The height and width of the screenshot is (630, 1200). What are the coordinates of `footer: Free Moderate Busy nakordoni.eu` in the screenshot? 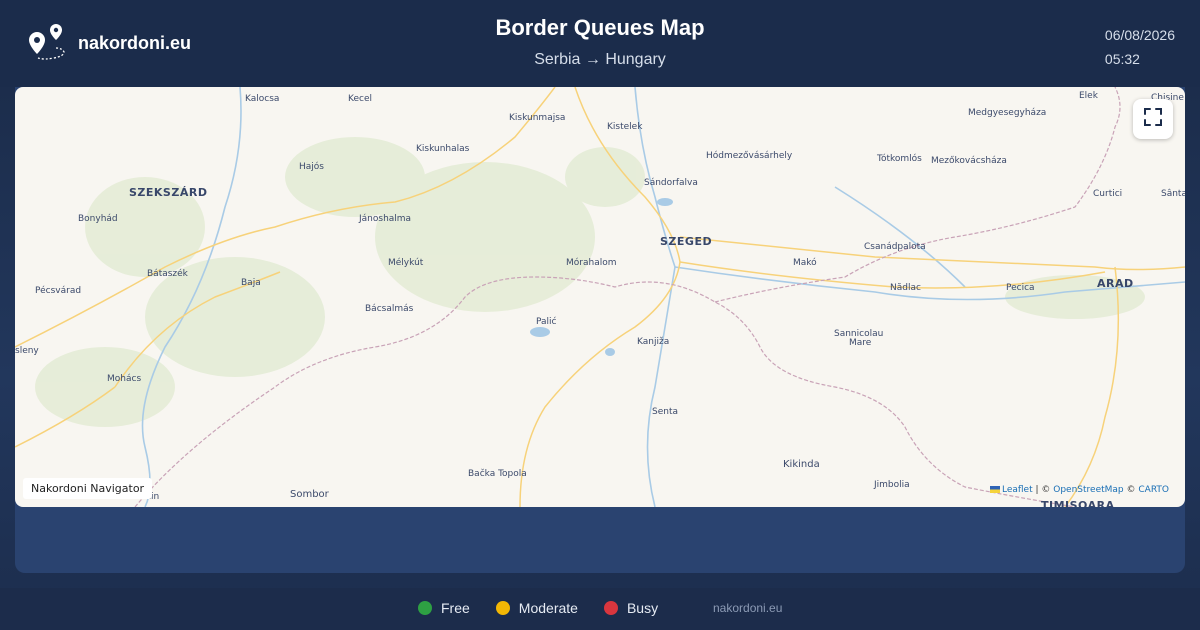 It's located at (600, 609).